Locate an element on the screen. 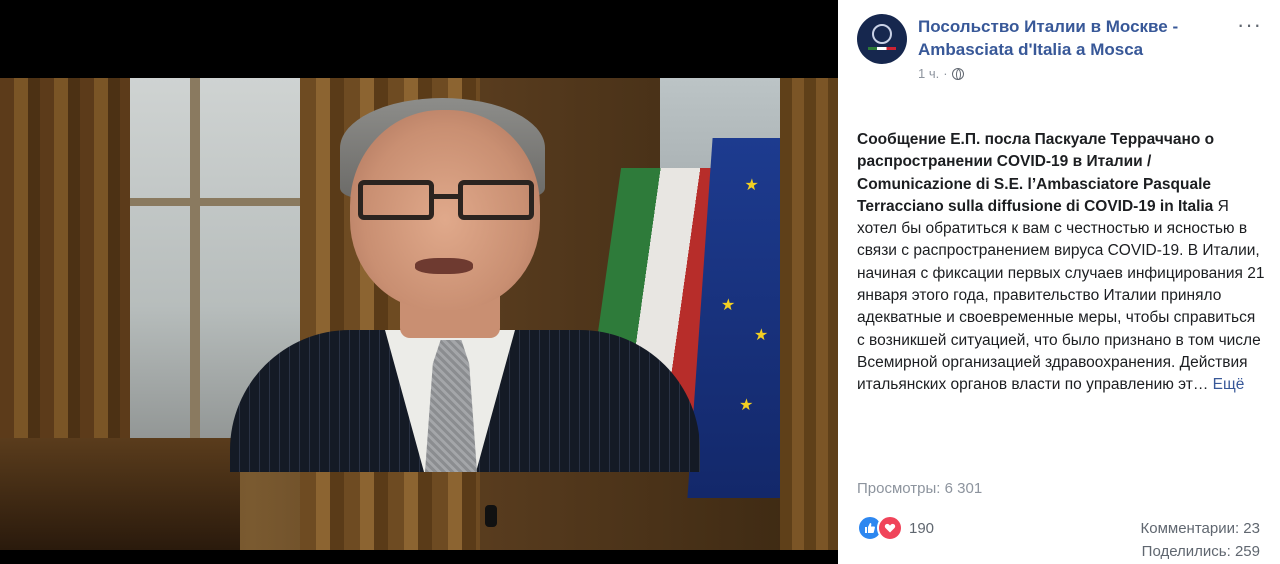 Image resolution: width=1280 pixels, height=564 pixels. glasses-lens-right is located at coordinates (496, 200).